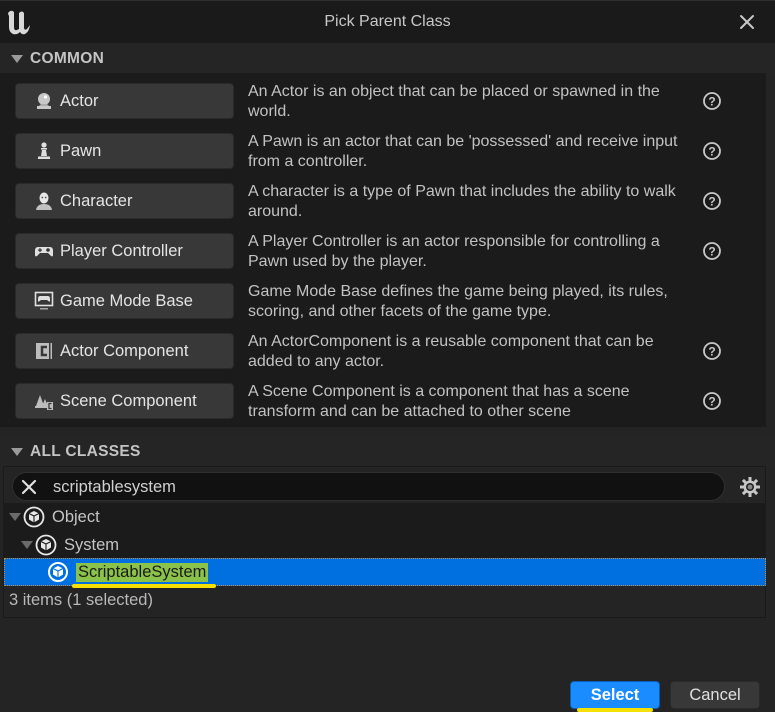  What do you see at coordinates (76, 516) in the screenshot?
I see `tree-item-label: Object` at bounding box center [76, 516].